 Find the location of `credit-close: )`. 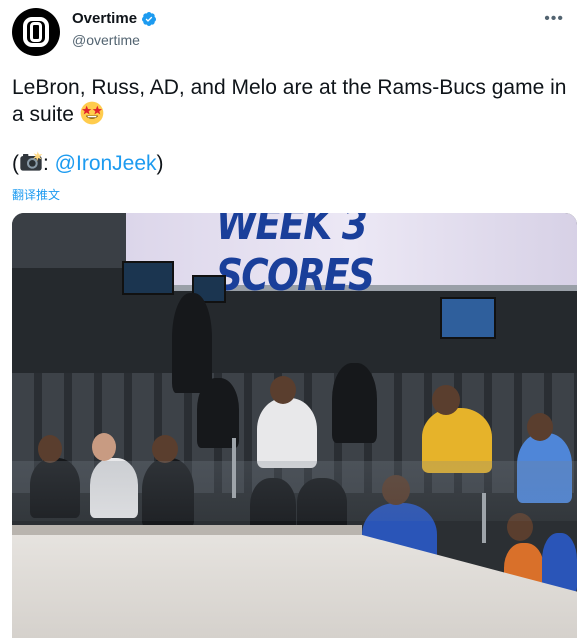

credit-close: ) is located at coordinates (160, 163).